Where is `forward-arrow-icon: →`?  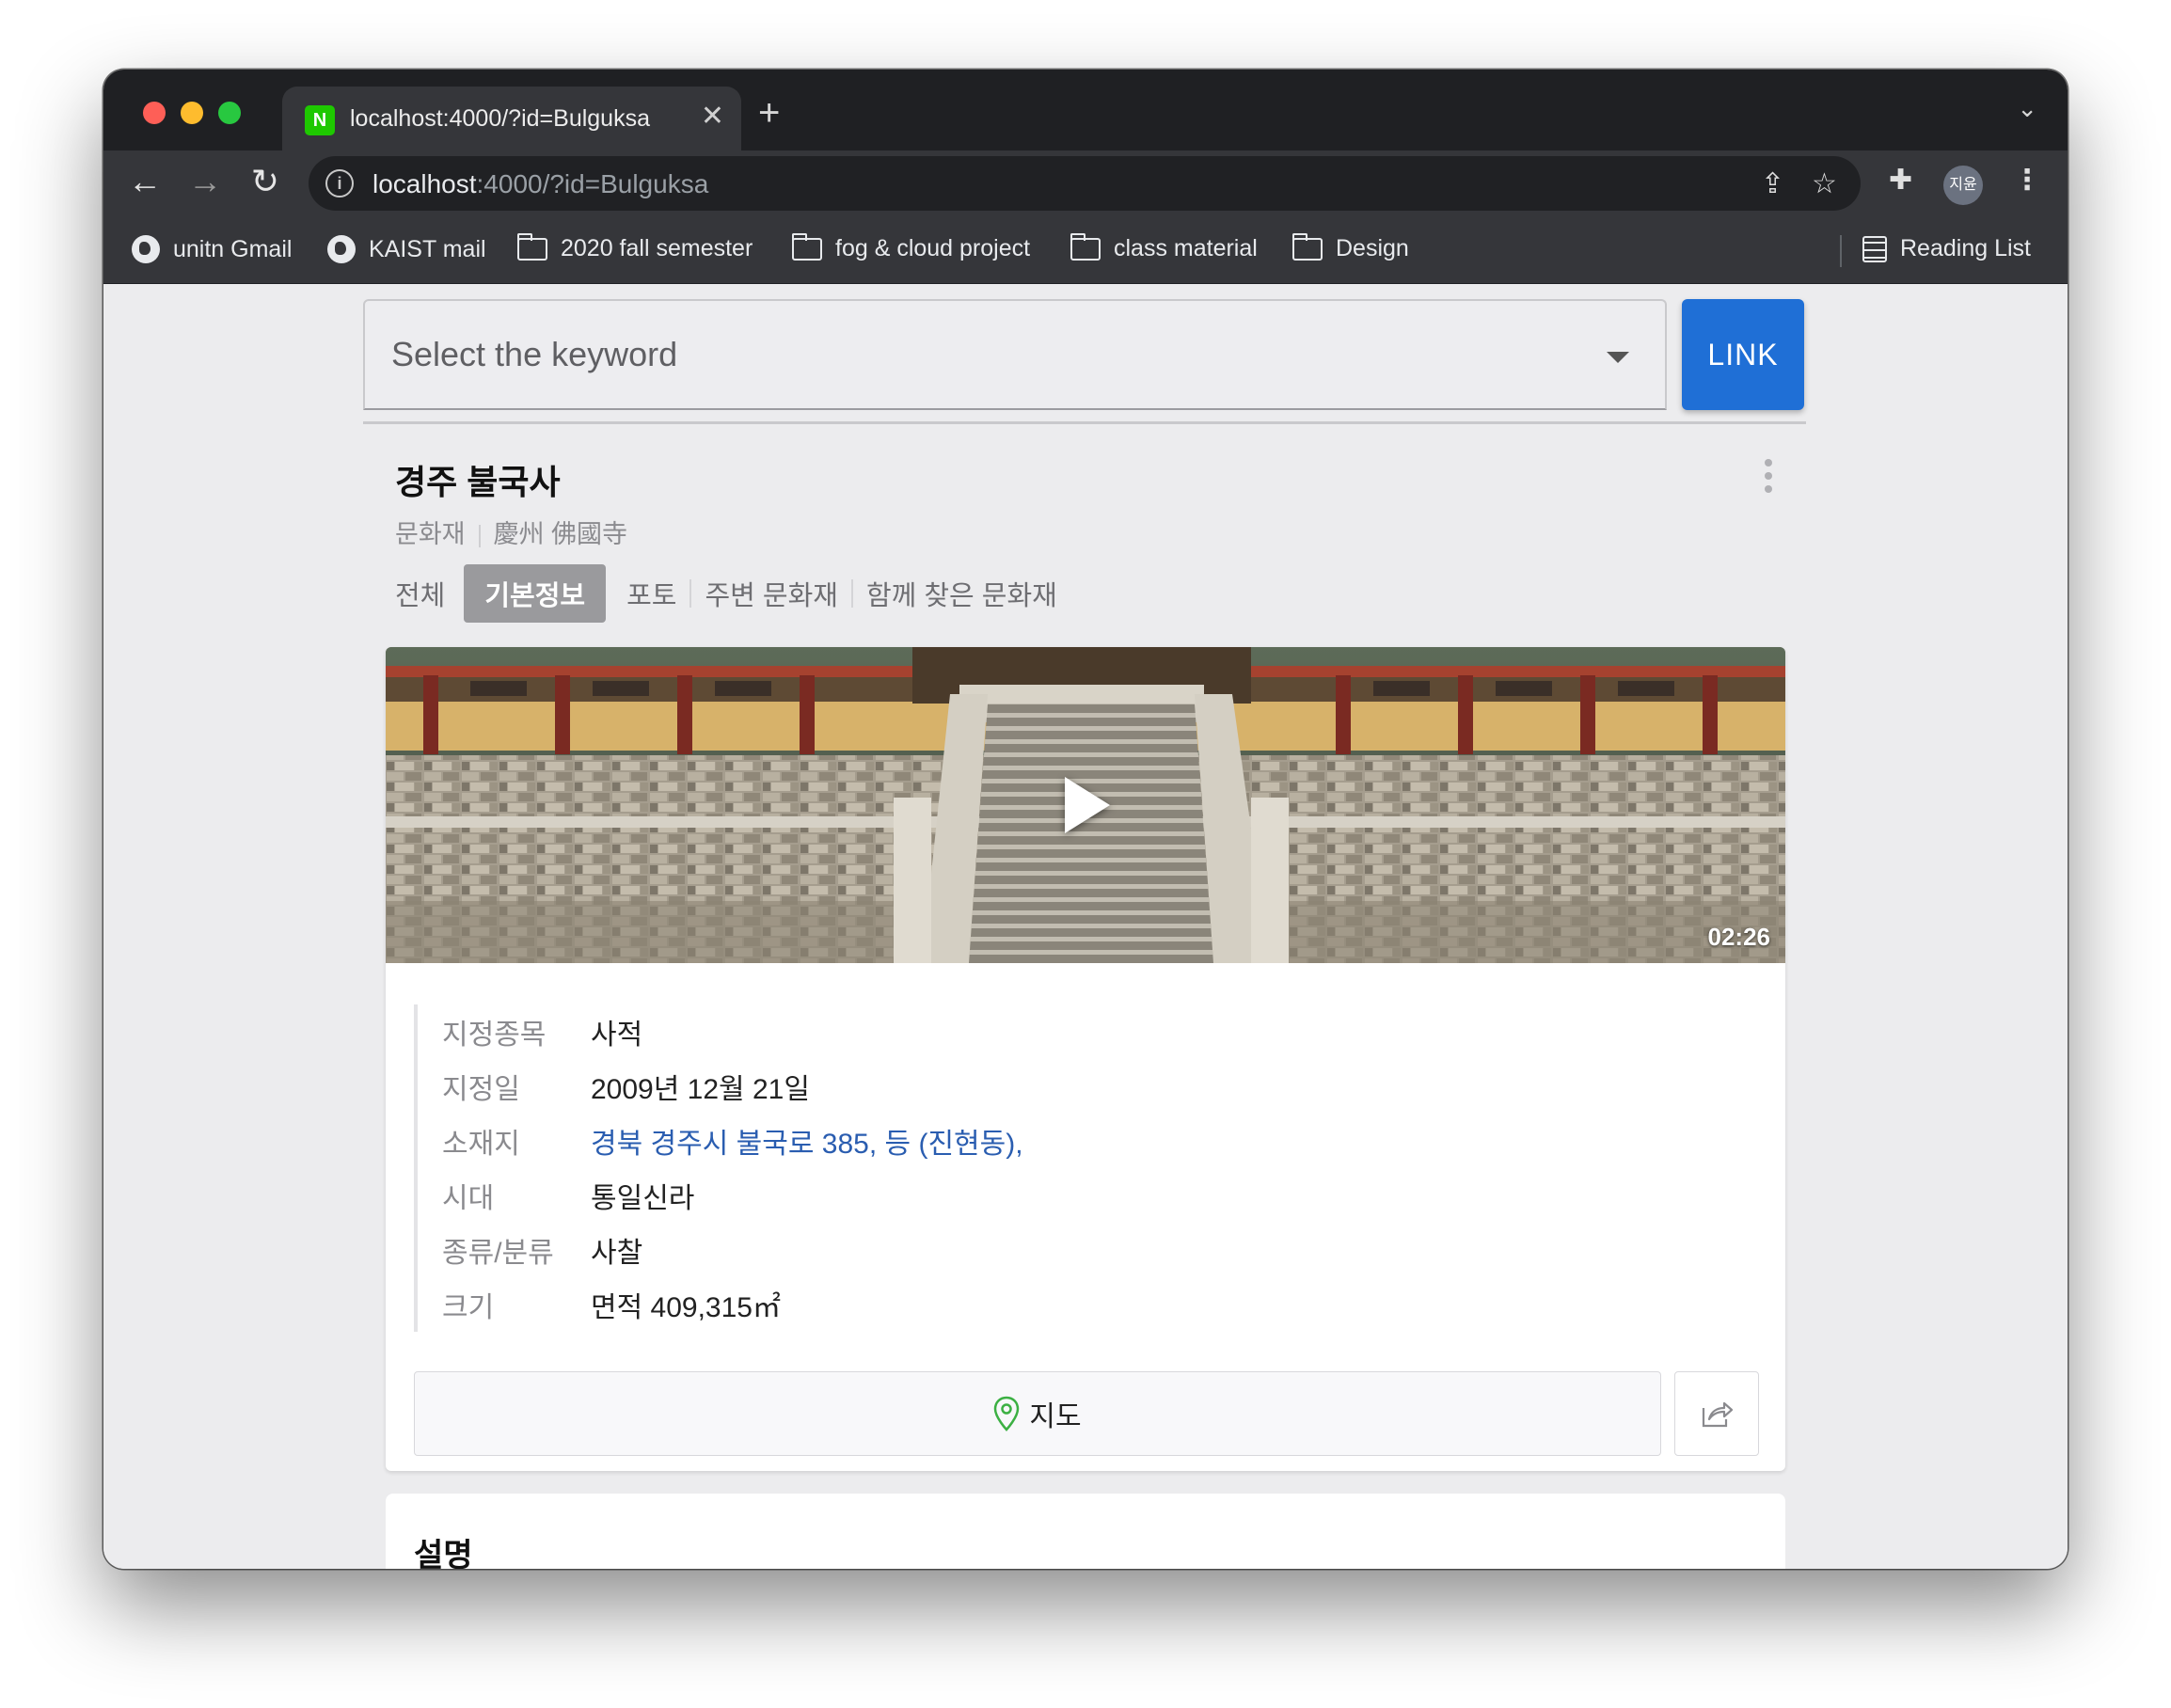
forward-arrow-icon: → is located at coordinates (205, 181).